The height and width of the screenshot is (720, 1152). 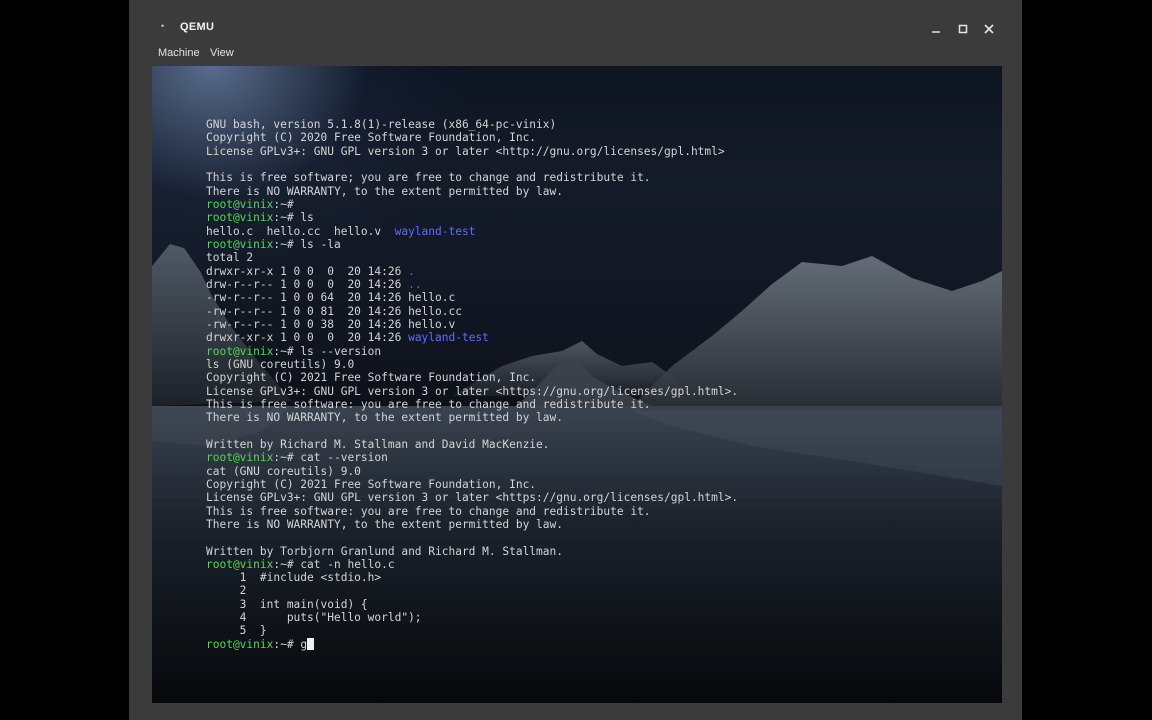 I want to click on window-menu-icon: •, so click(x=164, y=26).